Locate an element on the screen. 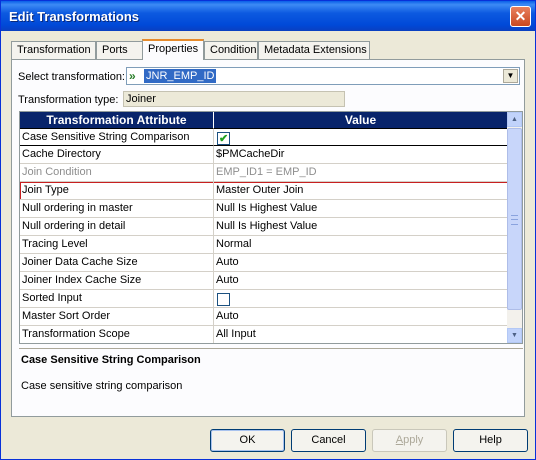 The image size is (536, 460). table-row: Join Condition EMP_ID1 = EMP_ID is located at coordinates (264, 173).